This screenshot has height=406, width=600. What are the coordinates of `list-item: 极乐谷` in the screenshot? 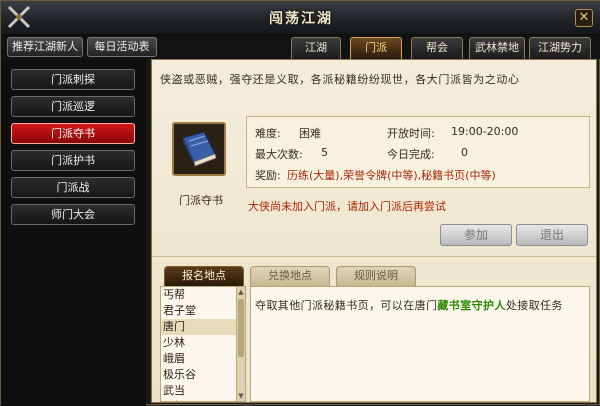 It's located at (202, 375).